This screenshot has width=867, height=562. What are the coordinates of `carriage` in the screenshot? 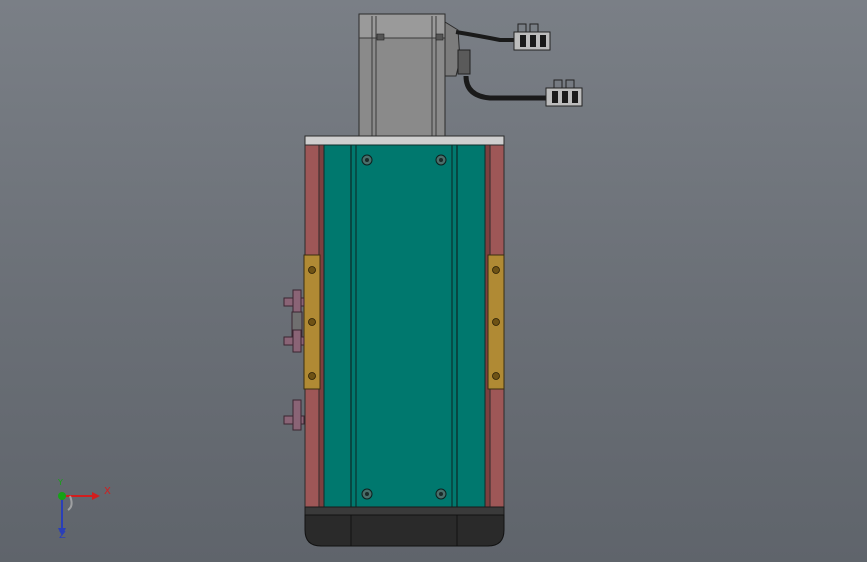 It's located at (404, 330).